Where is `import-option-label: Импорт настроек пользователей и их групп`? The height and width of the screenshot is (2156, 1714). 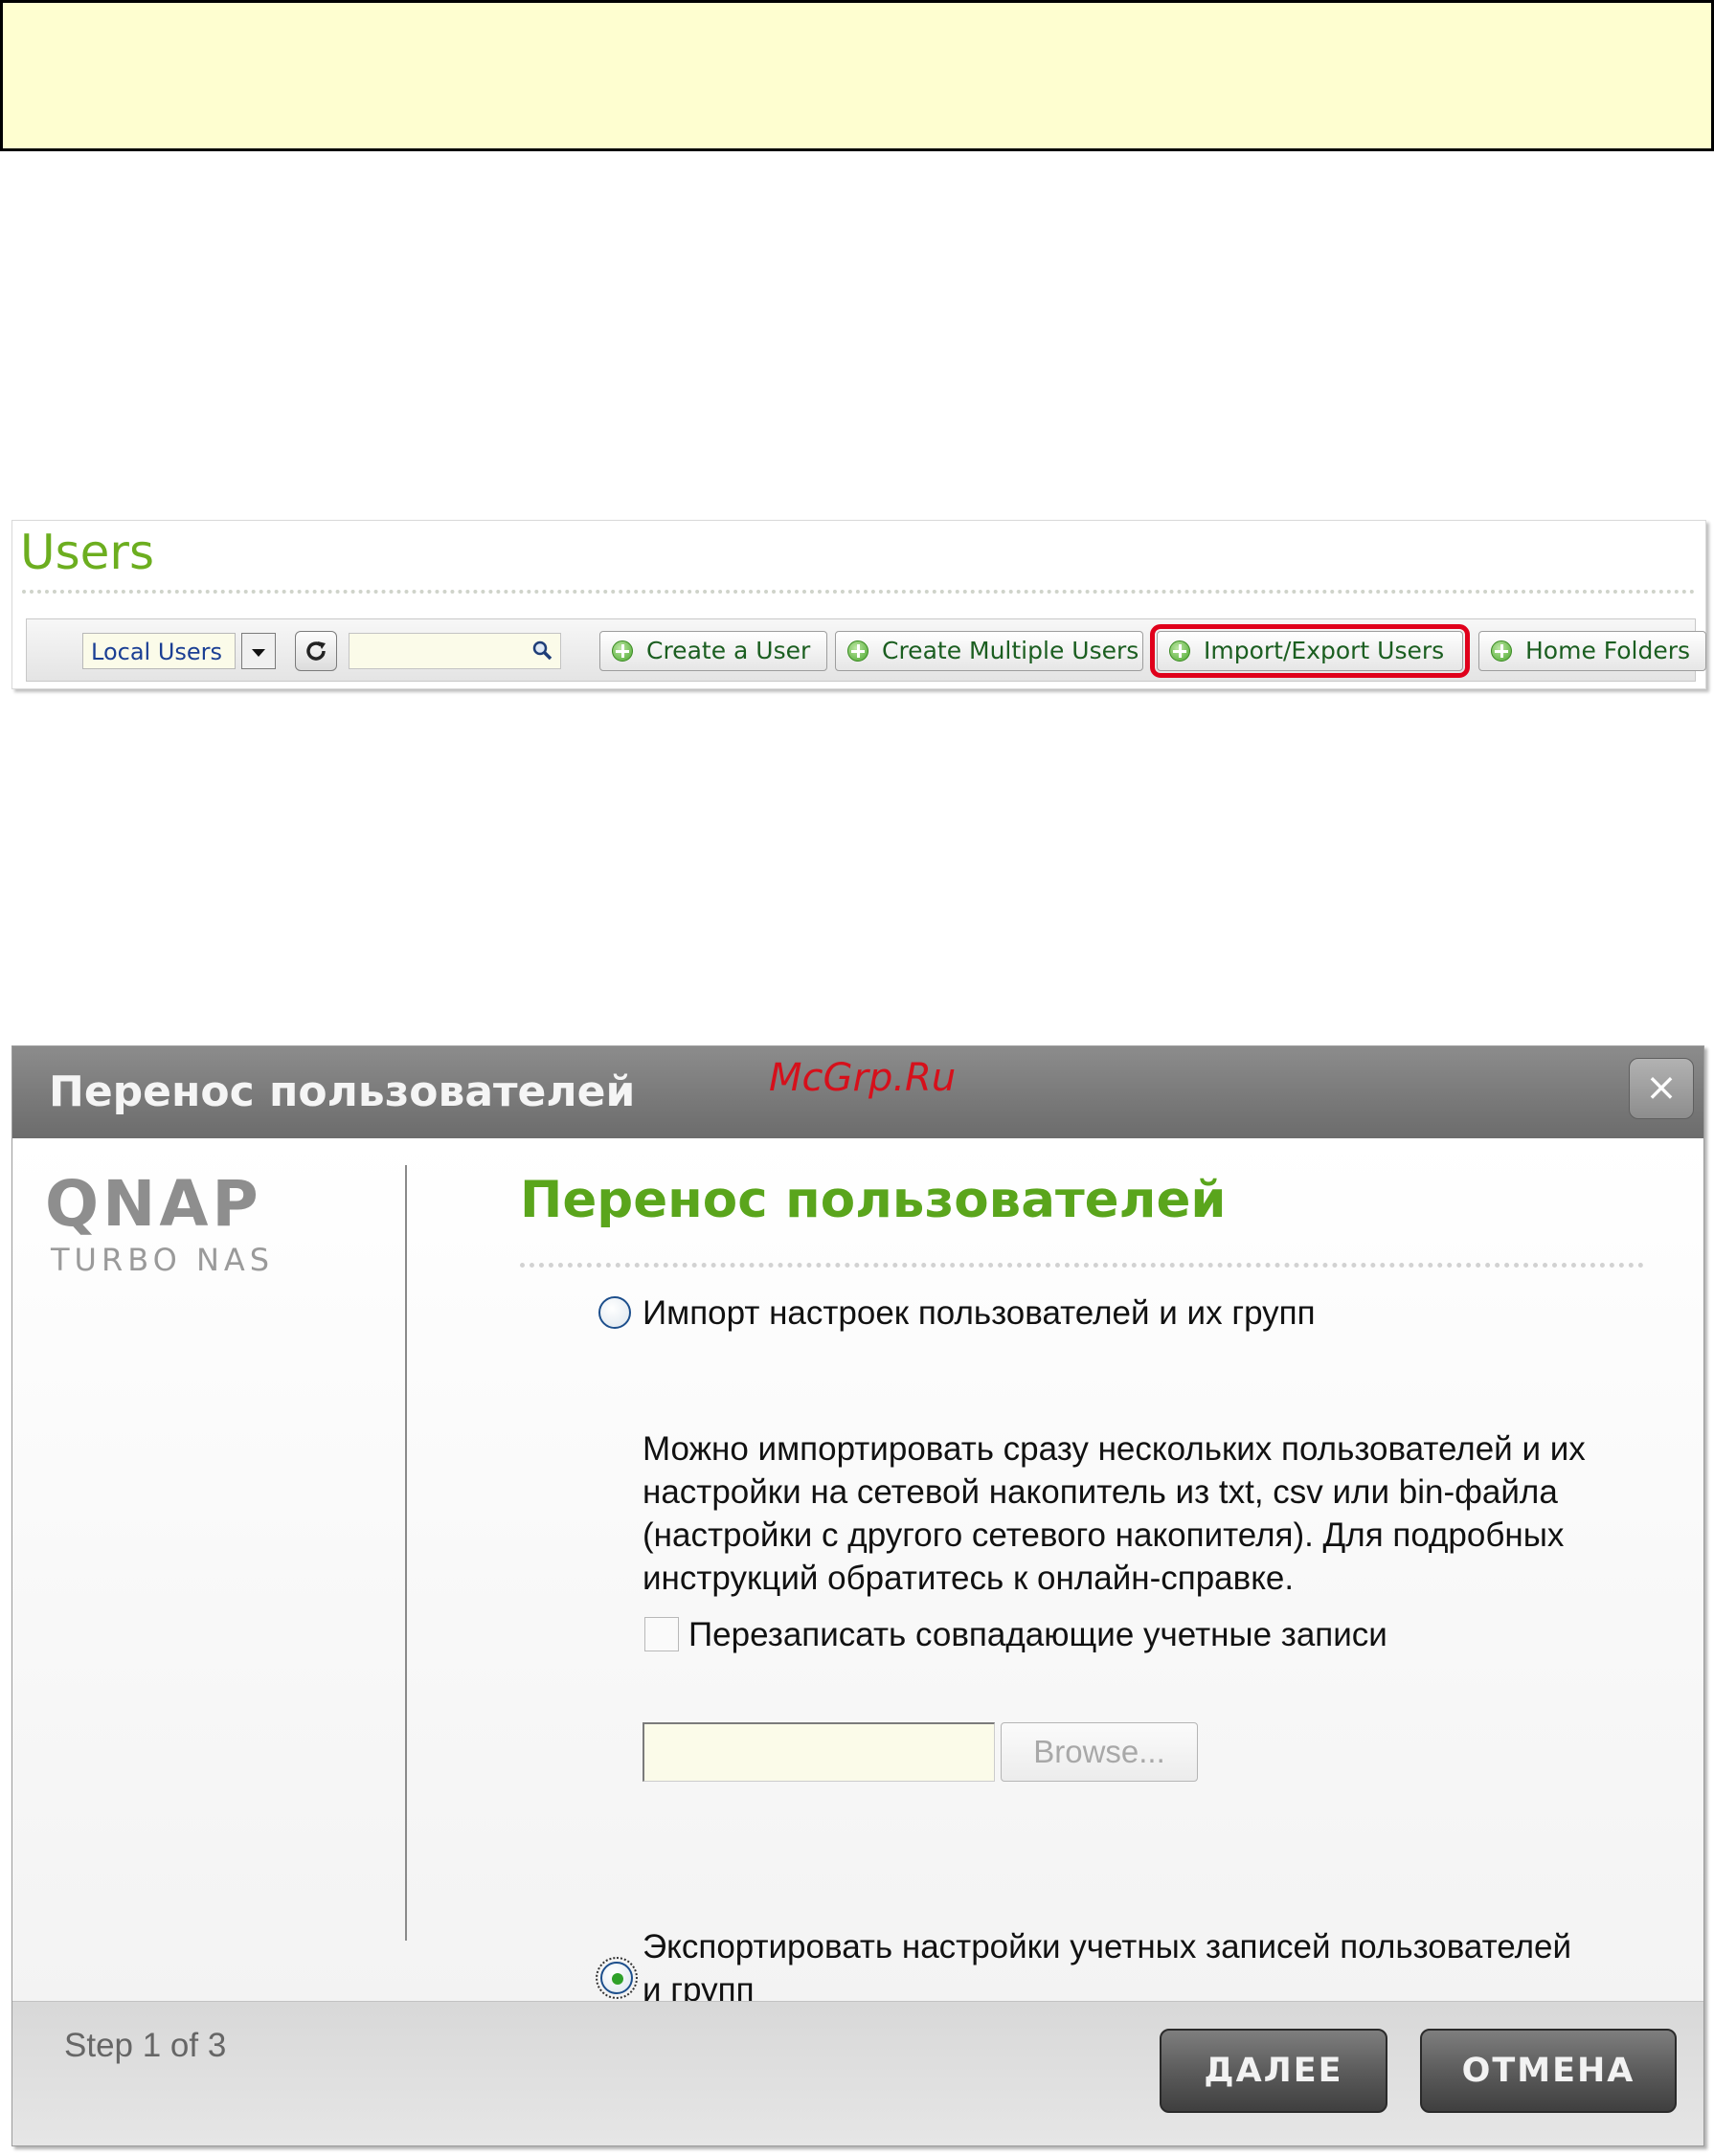 import-option-label: Импорт настроек пользователей и их групп is located at coordinates (980, 1313).